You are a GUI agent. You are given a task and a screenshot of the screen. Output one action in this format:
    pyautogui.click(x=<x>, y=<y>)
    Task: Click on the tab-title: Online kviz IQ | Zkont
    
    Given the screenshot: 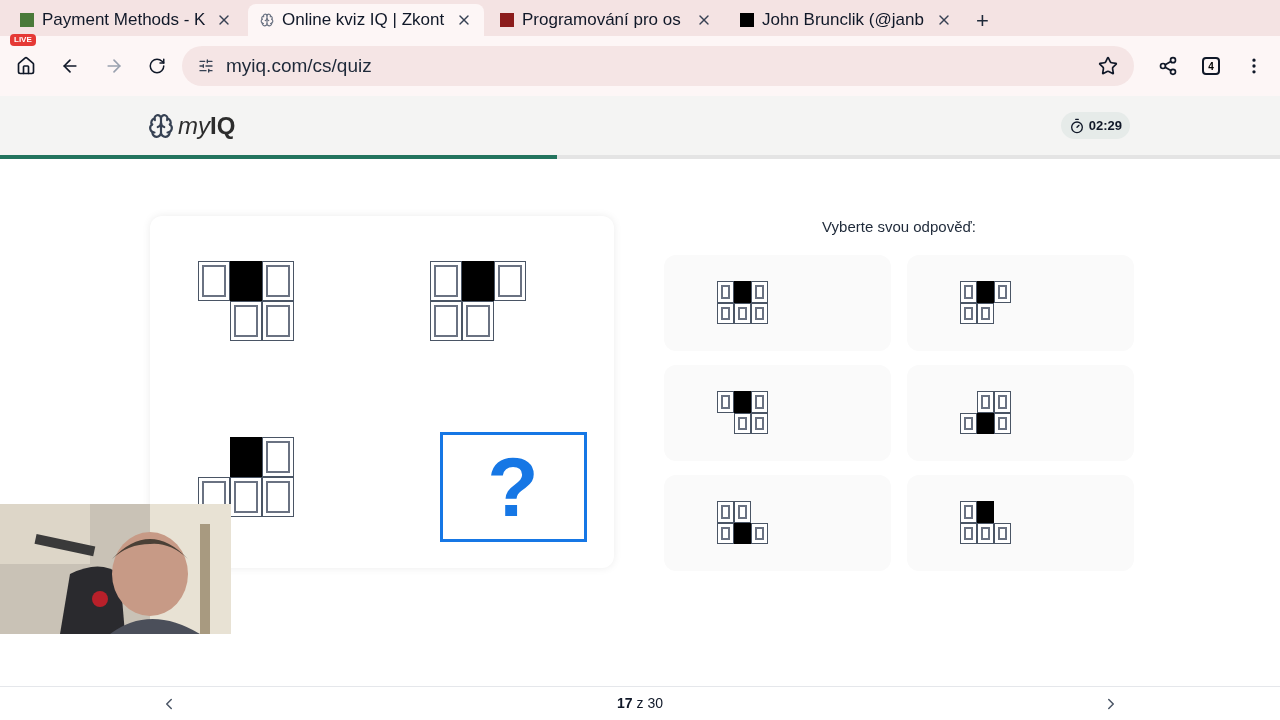 What is the action you would take?
    pyautogui.click(x=364, y=20)
    